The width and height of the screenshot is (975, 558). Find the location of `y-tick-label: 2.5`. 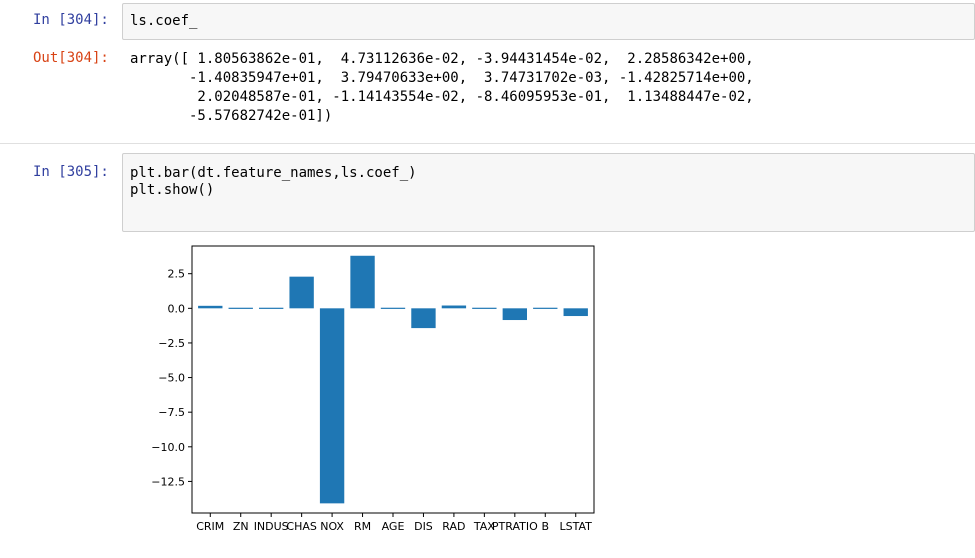

y-tick-label: 2.5 is located at coordinates (177, 274).